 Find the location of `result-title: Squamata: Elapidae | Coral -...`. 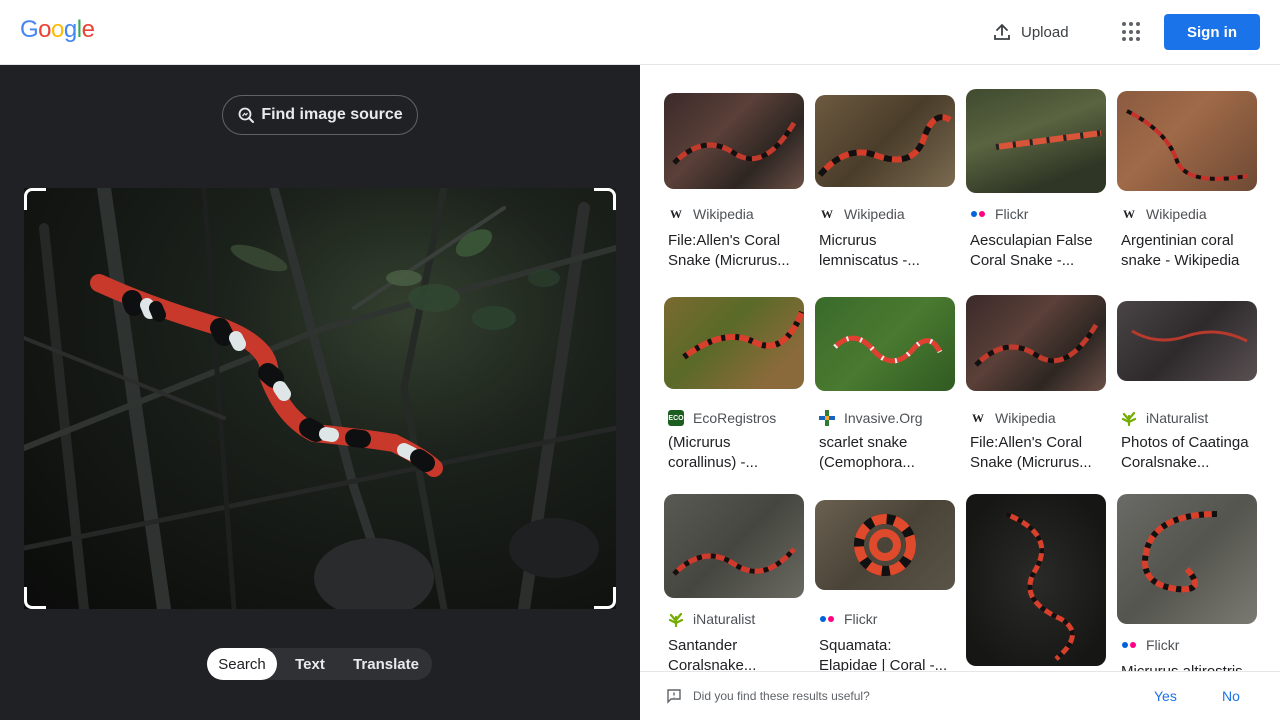

result-title: Squamata: Elapidae | Coral -... is located at coordinates (885, 653).